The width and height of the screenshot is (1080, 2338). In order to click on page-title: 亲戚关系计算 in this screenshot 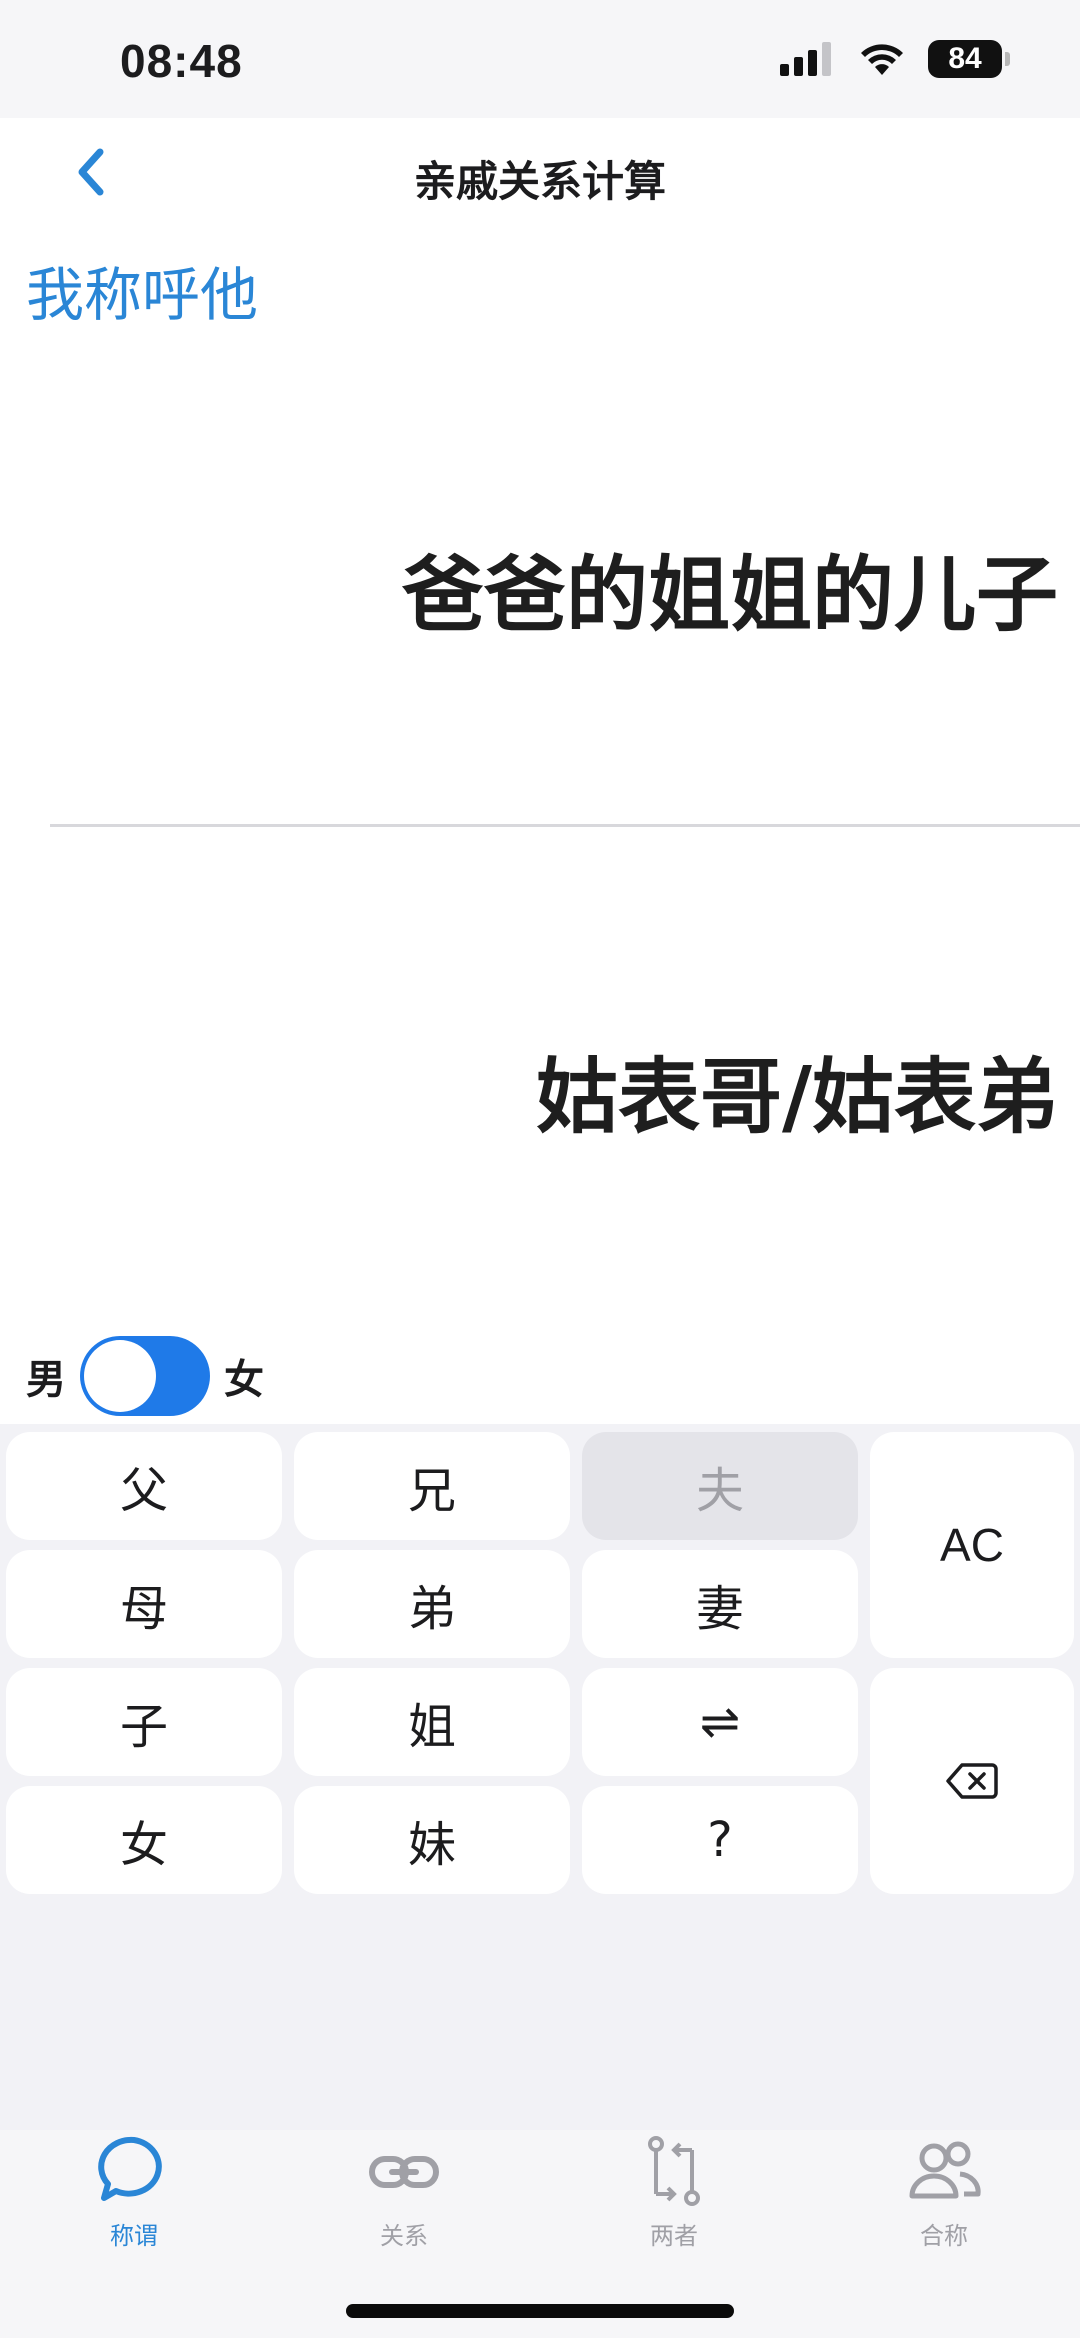, I will do `click(539, 181)`.